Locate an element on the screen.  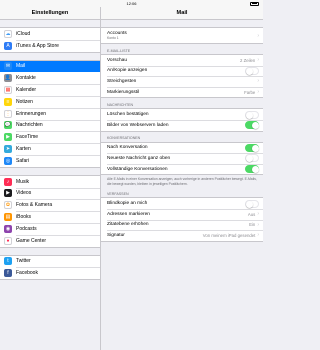
setting-row-signatur: Signatur Von meinem iPad gesendet › is located at coordinates (182, 235).